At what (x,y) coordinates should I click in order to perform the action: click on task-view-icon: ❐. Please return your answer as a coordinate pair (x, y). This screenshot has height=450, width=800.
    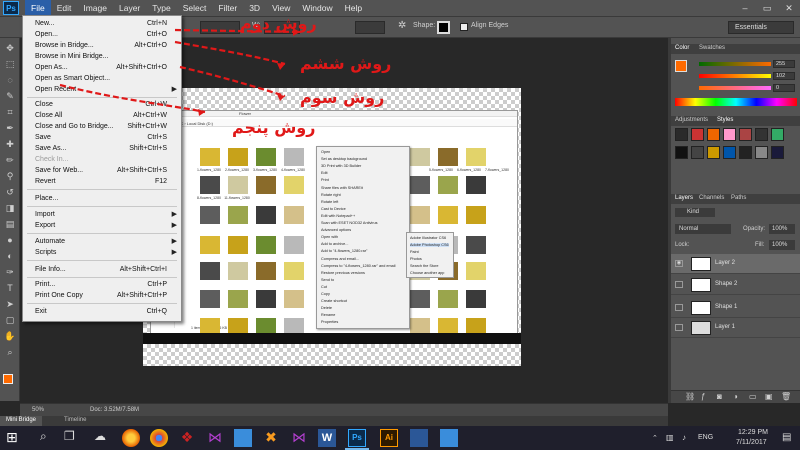
    Looking at the image, I should click on (73, 438).